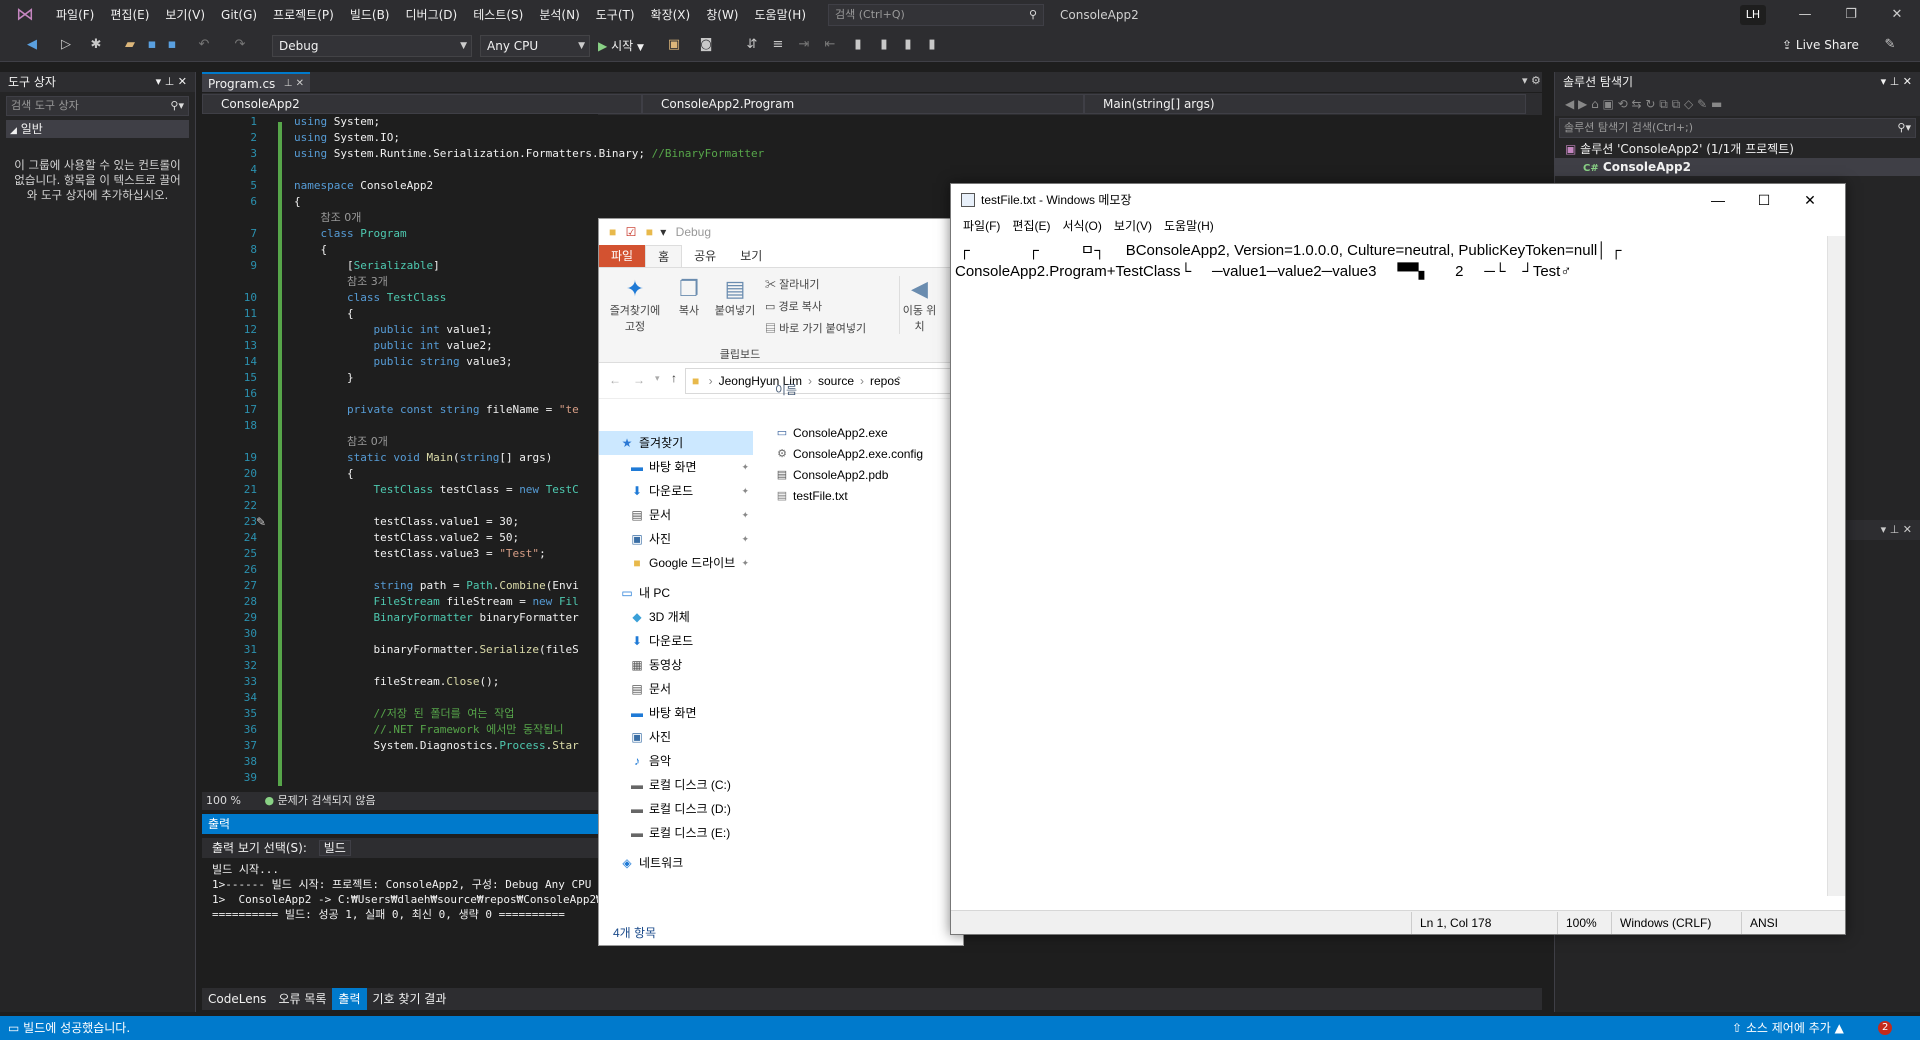  I want to click on member-dropdown: Main(string[] args), so click(1305, 104).